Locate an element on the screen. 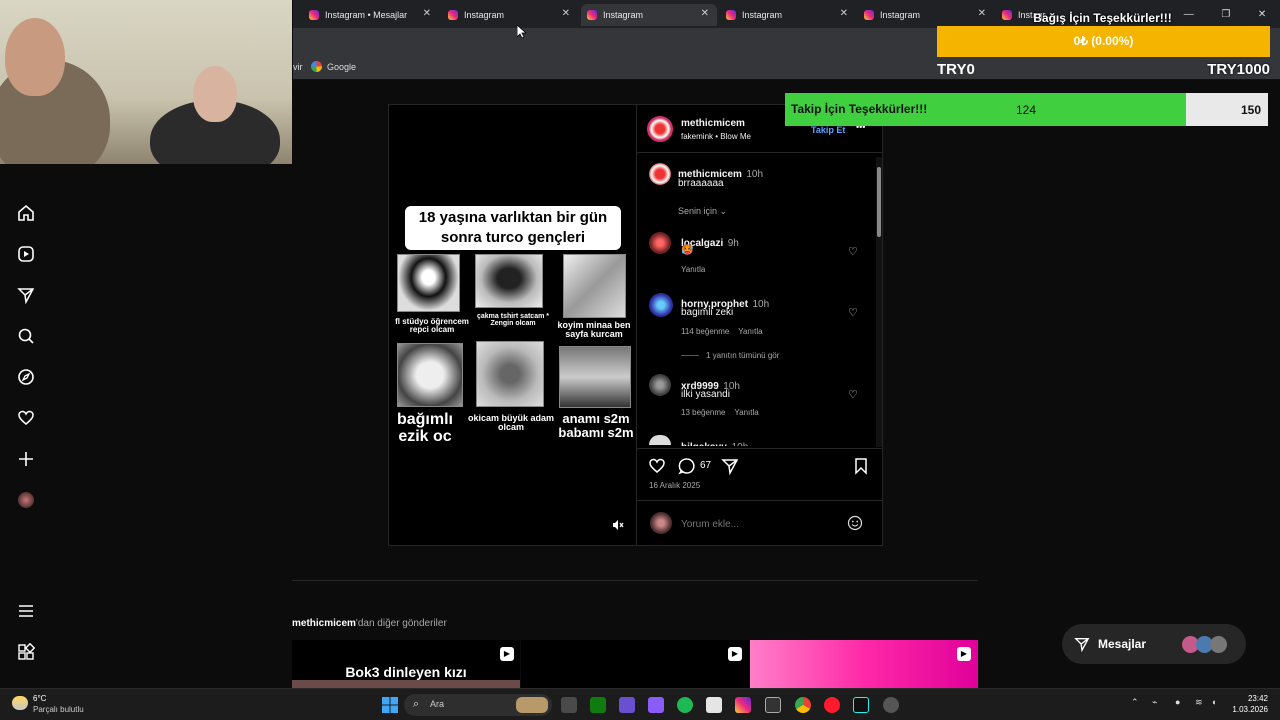 The width and height of the screenshot is (1280, 720). scrollbar-thumb is located at coordinates (879, 202).